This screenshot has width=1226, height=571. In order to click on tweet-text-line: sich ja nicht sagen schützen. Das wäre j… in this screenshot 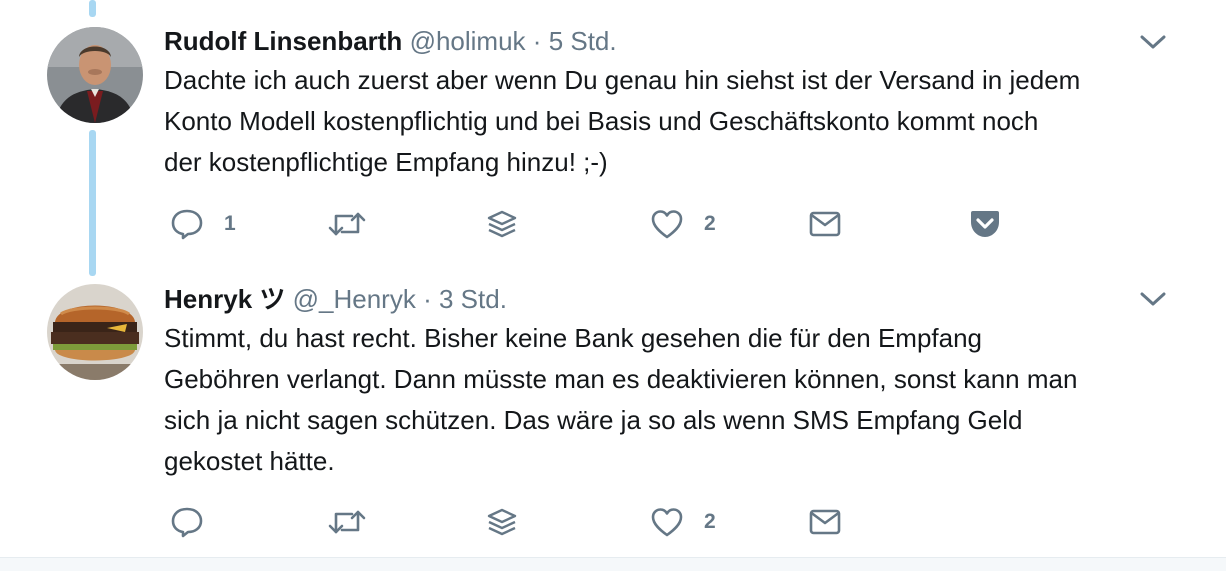, I will do `click(593, 420)`.